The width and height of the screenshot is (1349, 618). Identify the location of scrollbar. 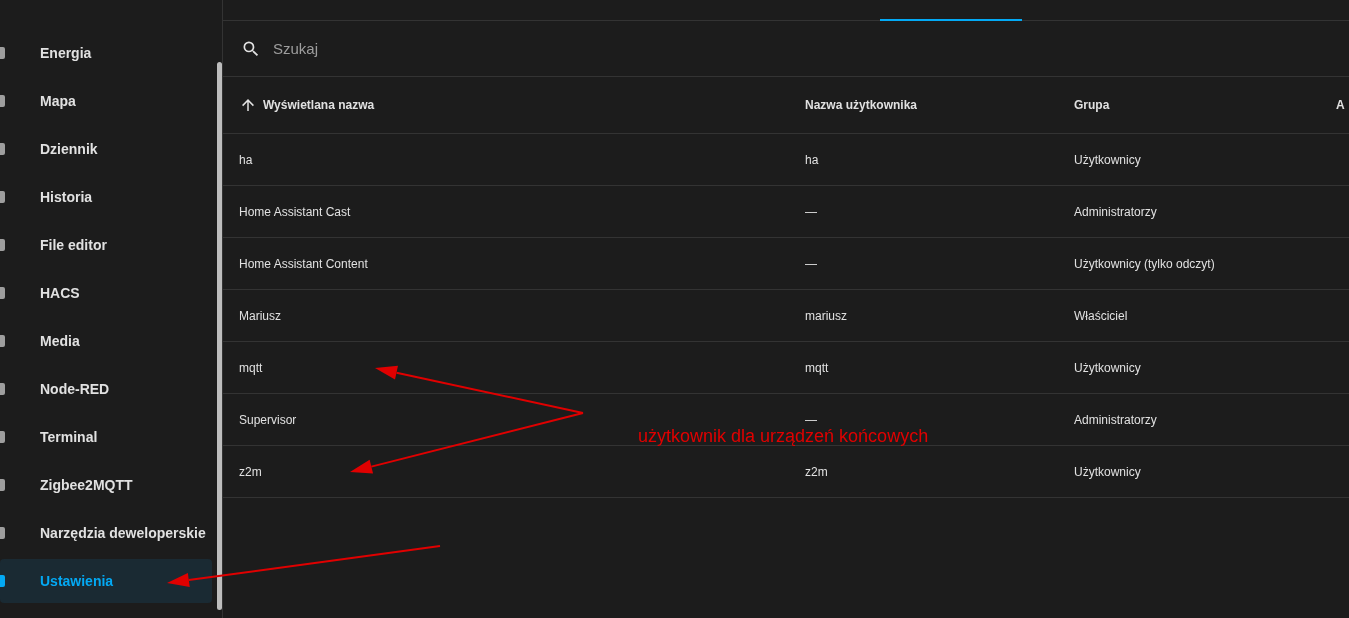
(219, 336).